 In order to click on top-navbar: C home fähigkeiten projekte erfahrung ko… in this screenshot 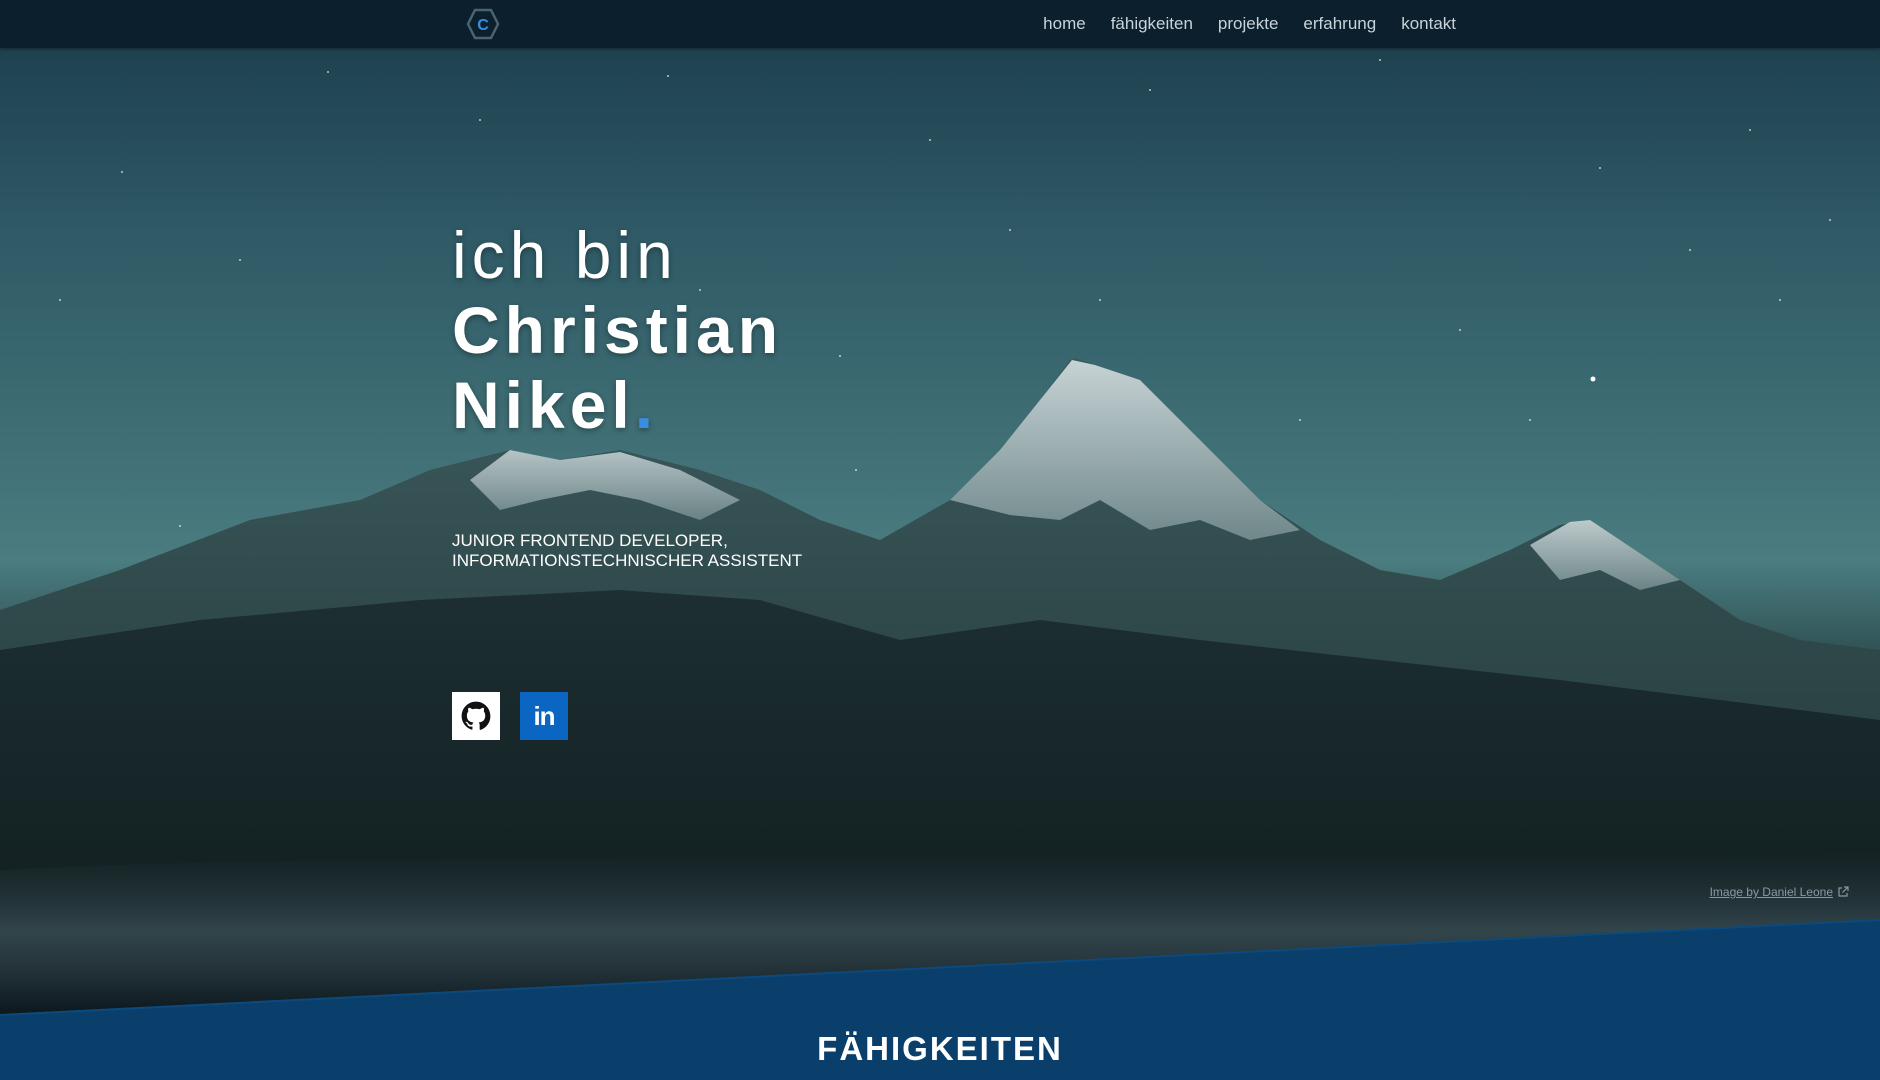, I will do `click(940, 24)`.